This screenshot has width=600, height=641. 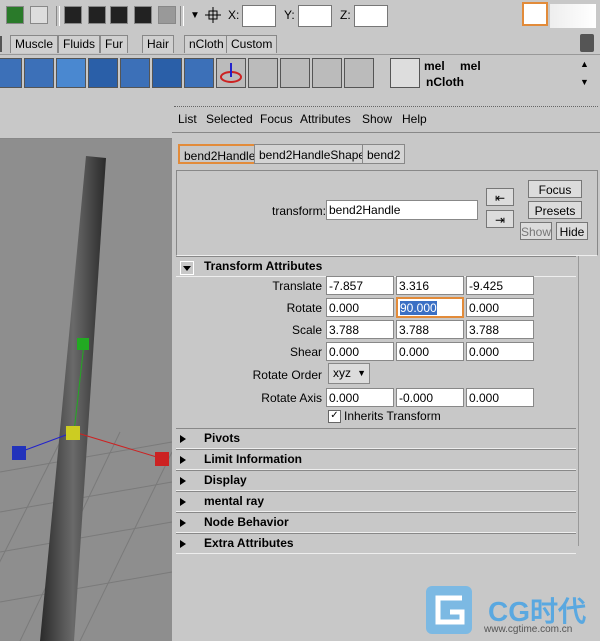 I want to click on translate-x-field: -7.857, so click(x=360, y=285).